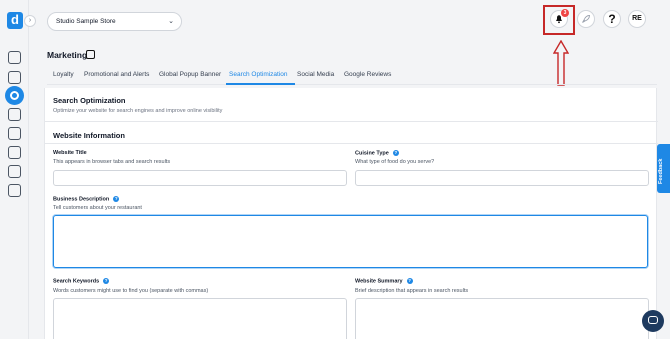 The width and height of the screenshot is (670, 339). Describe the element at coordinates (350, 241) in the screenshot. I see `business-description-textarea` at that location.